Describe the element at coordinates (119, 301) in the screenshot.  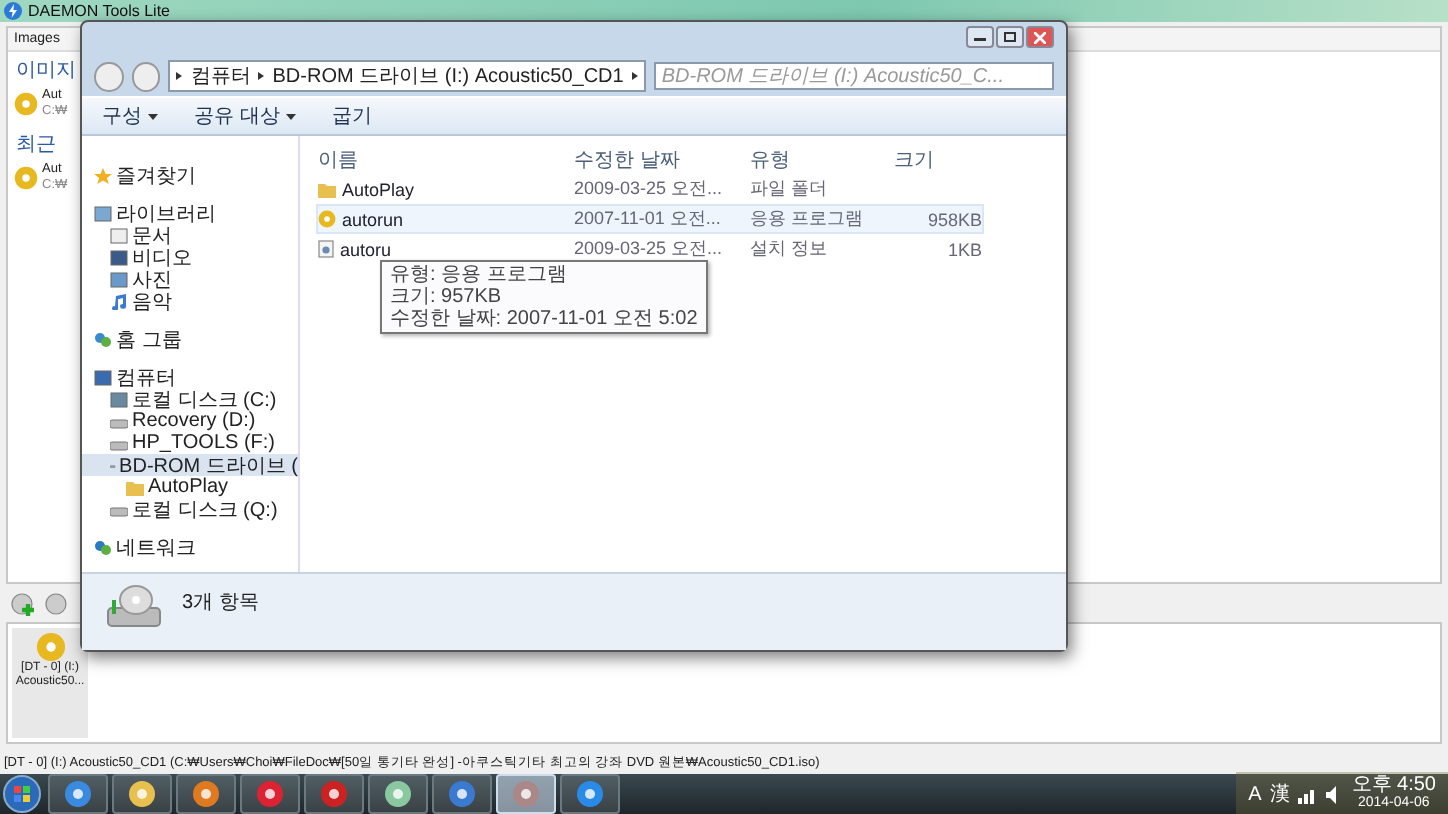
I see `music-icon` at that location.